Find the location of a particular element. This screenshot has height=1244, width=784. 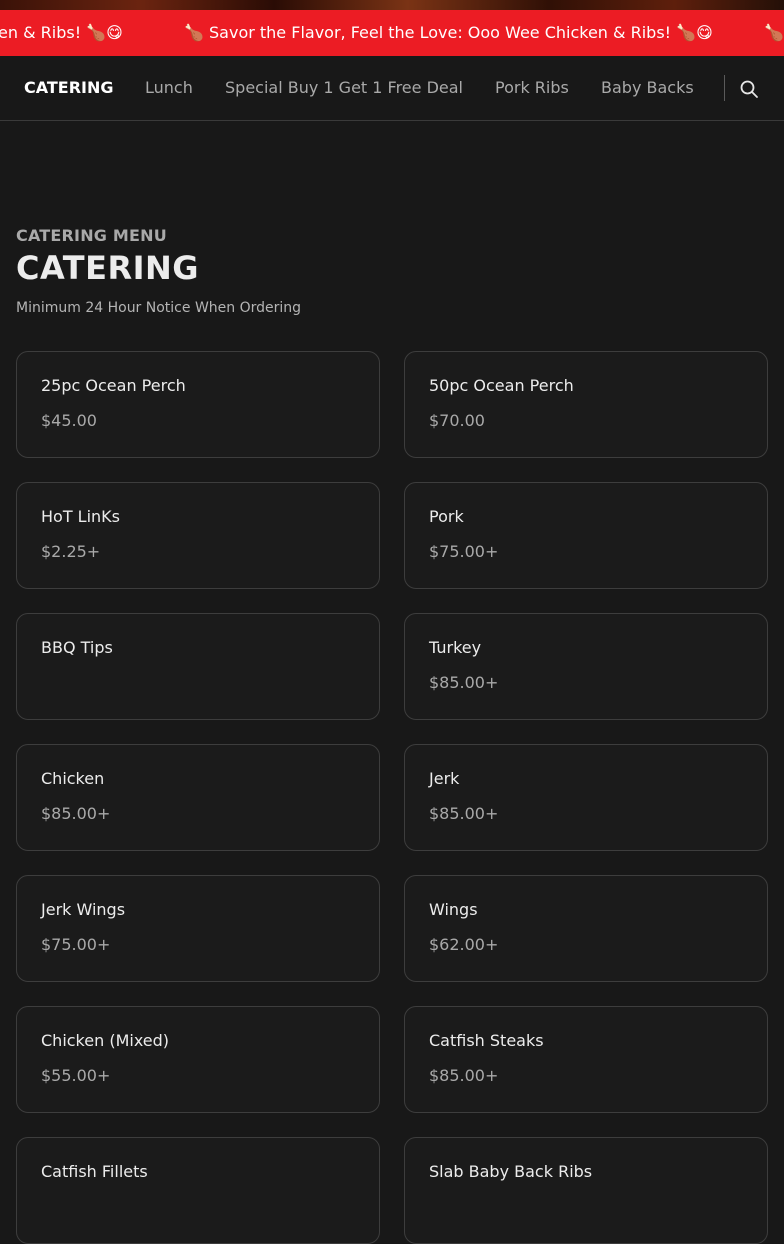

menu-item-card: Catfish Fillets is located at coordinates (198, 1190).